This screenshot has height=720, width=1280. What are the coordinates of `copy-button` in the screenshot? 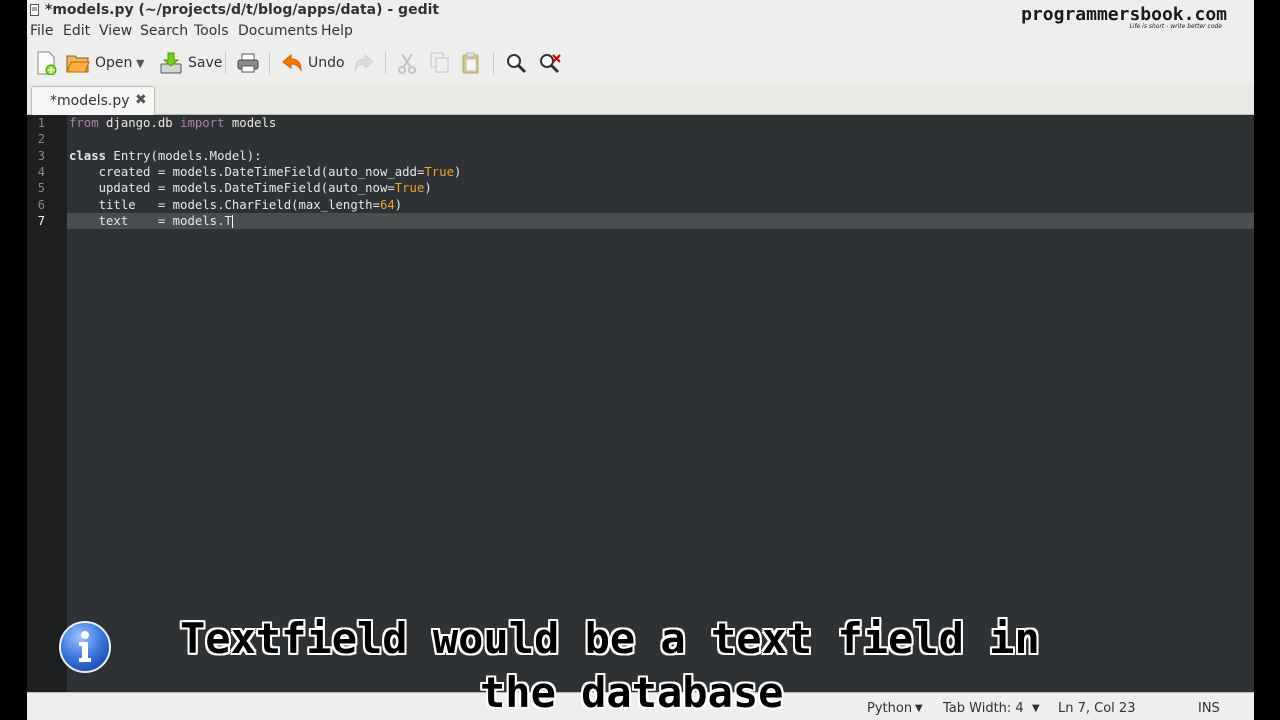 It's located at (440, 63).